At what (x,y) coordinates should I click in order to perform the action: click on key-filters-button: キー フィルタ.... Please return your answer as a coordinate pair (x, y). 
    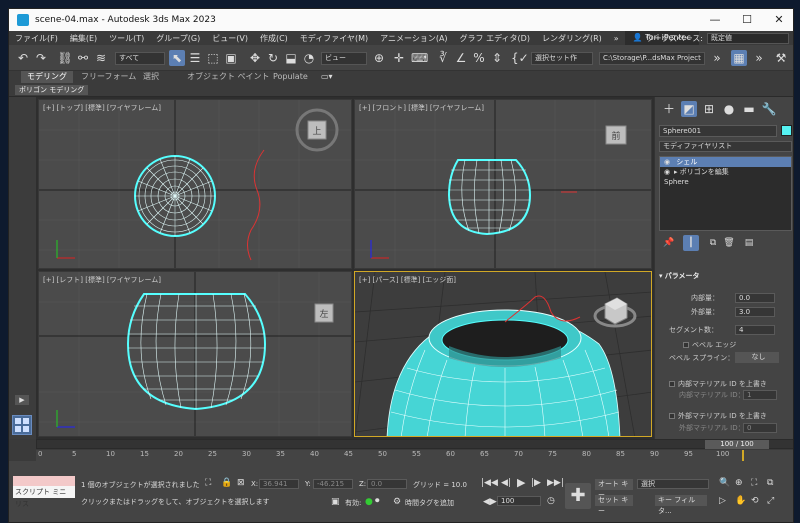
    Looking at the image, I should click on (681, 505).